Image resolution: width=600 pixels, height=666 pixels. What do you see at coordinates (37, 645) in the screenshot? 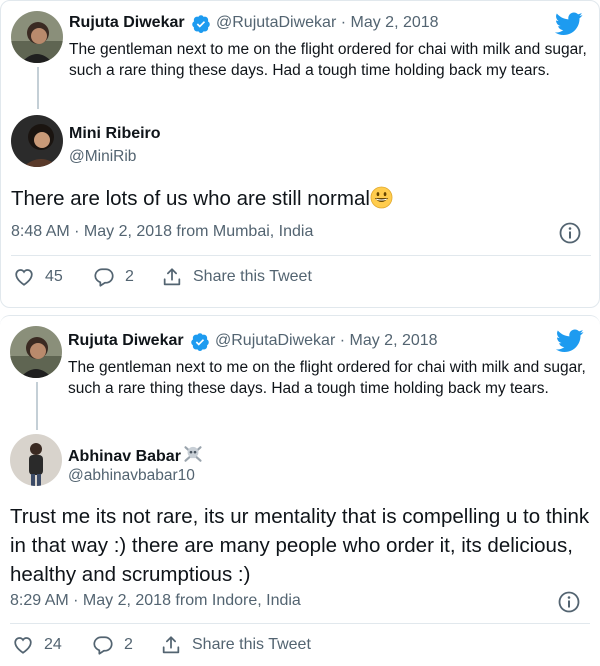
I see `like-button: 24` at bounding box center [37, 645].